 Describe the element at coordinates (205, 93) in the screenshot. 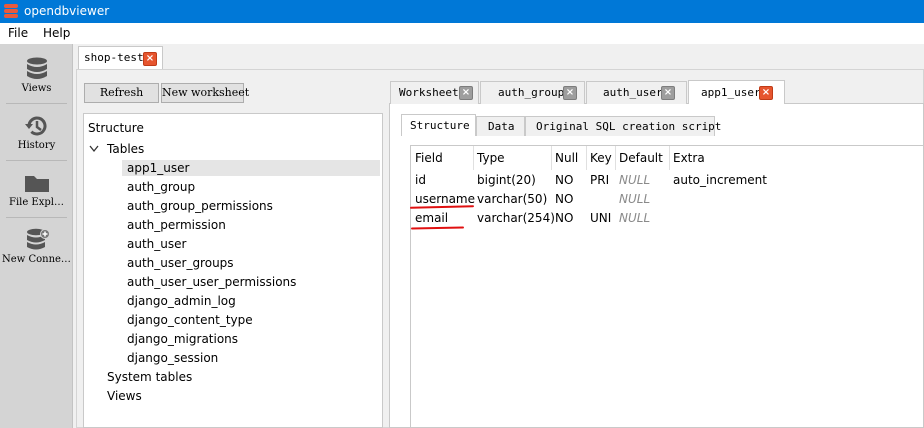

I see `new-worksheet-button: New worksheet` at that location.